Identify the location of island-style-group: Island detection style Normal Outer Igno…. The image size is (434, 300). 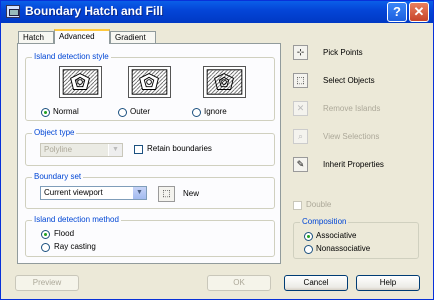
(150, 86).